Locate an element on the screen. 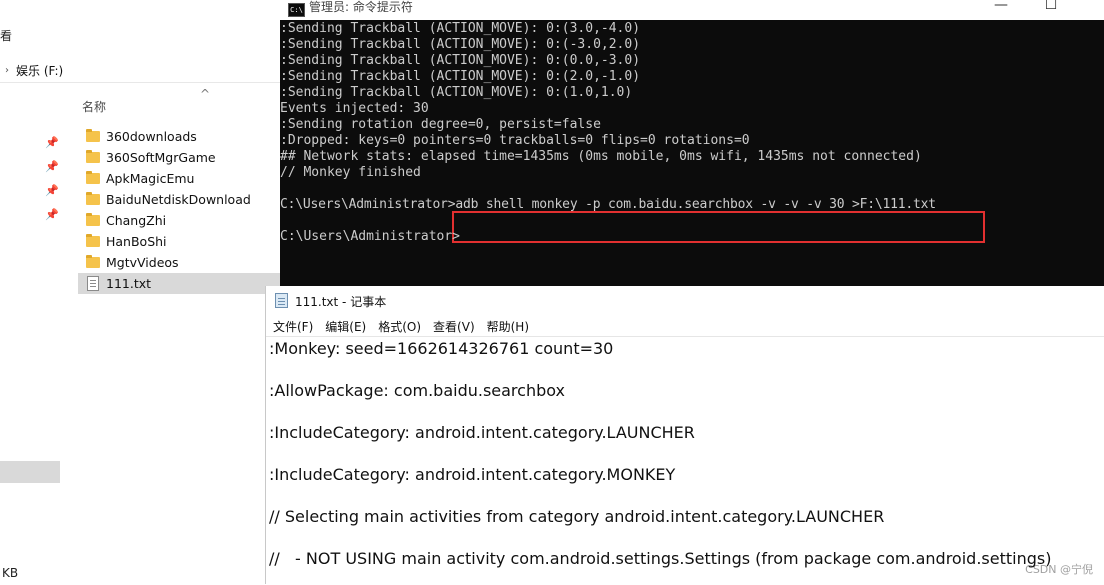  file-name: BaiduNetdiskDownload is located at coordinates (178, 199).